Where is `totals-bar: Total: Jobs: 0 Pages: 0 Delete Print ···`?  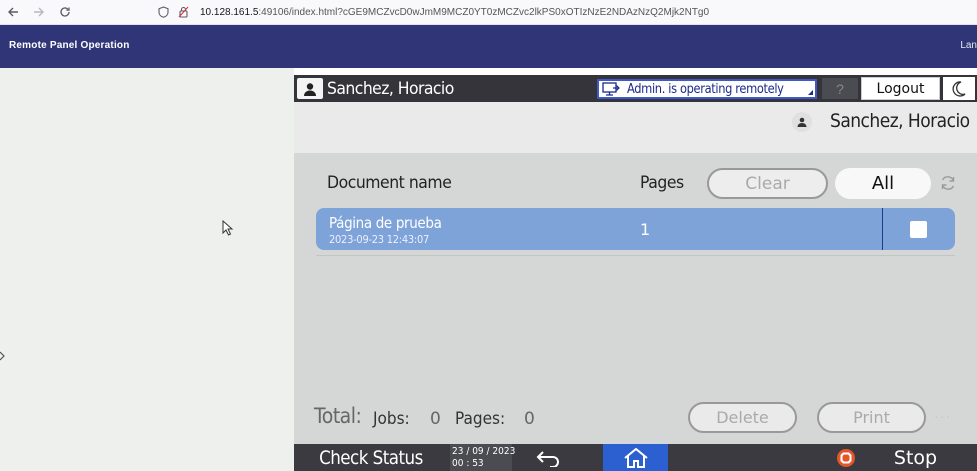 totals-bar: Total: Jobs: 0 Pages: 0 Delete Print ··· is located at coordinates (635, 422).